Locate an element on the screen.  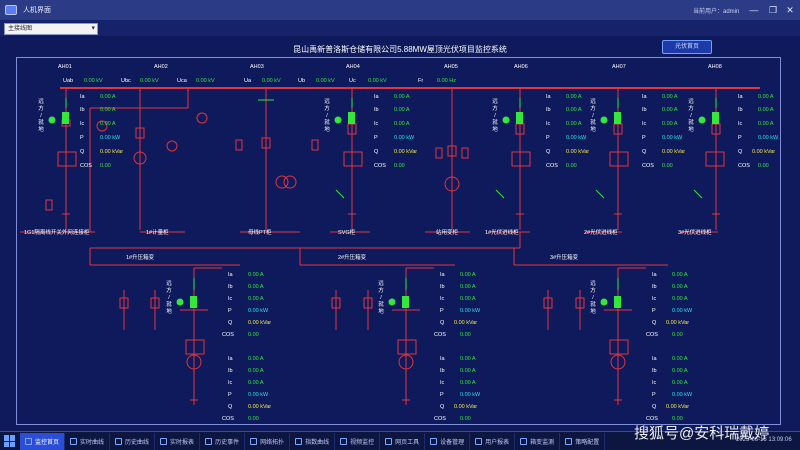
bus-label: Ubc is located at coordinates (126, 81).